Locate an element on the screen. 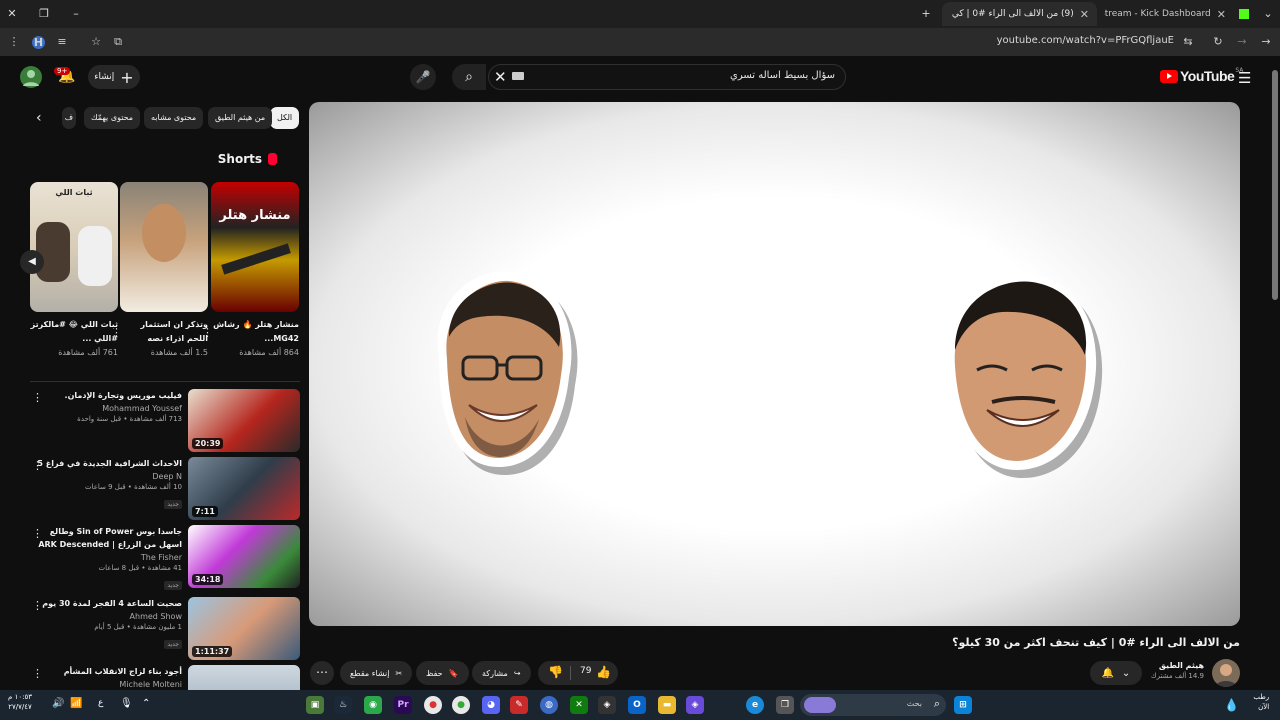 Image resolution: width=1280 pixels, height=720 pixels. minimize-window-icon: – is located at coordinates (76, 14).